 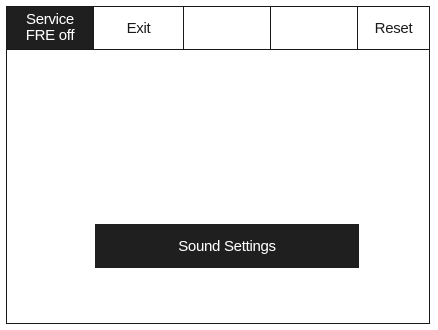 I want to click on reset-softkey-label: Reset, so click(x=393, y=28).